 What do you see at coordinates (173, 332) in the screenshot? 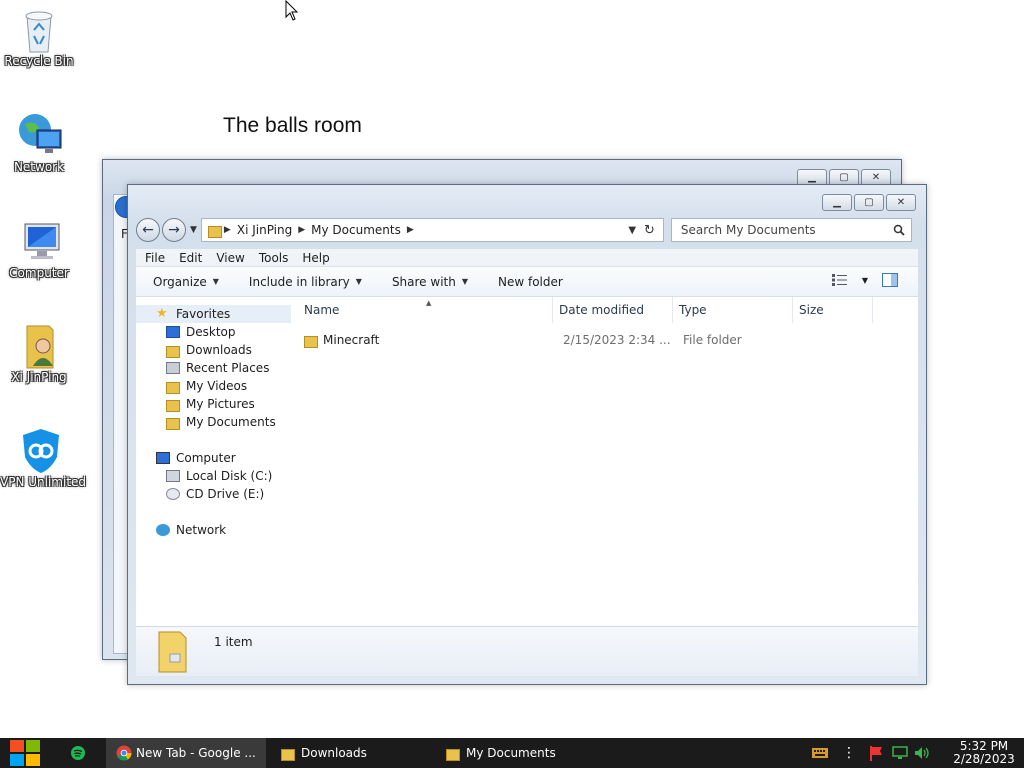
I see `desktop-icon` at bounding box center [173, 332].